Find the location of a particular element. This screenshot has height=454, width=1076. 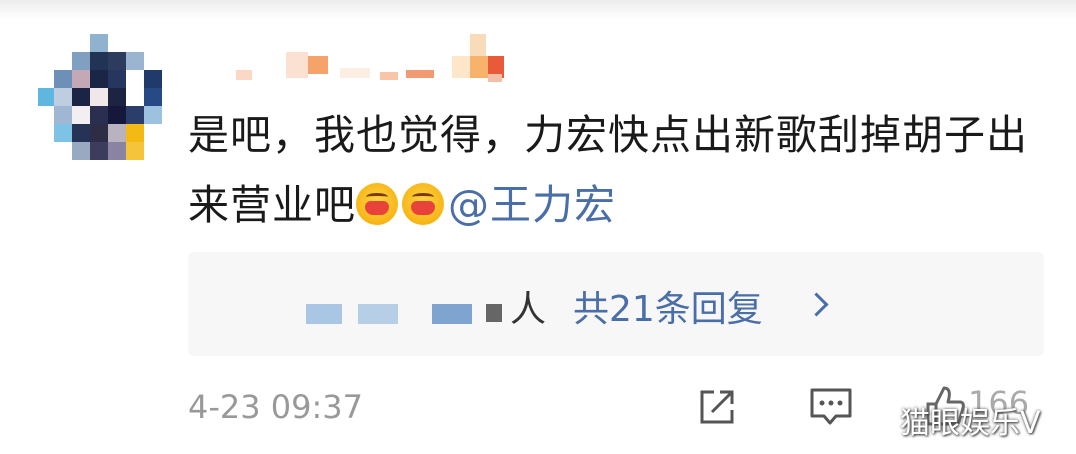

replies-suffix: 人 is located at coordinates (528, 309).